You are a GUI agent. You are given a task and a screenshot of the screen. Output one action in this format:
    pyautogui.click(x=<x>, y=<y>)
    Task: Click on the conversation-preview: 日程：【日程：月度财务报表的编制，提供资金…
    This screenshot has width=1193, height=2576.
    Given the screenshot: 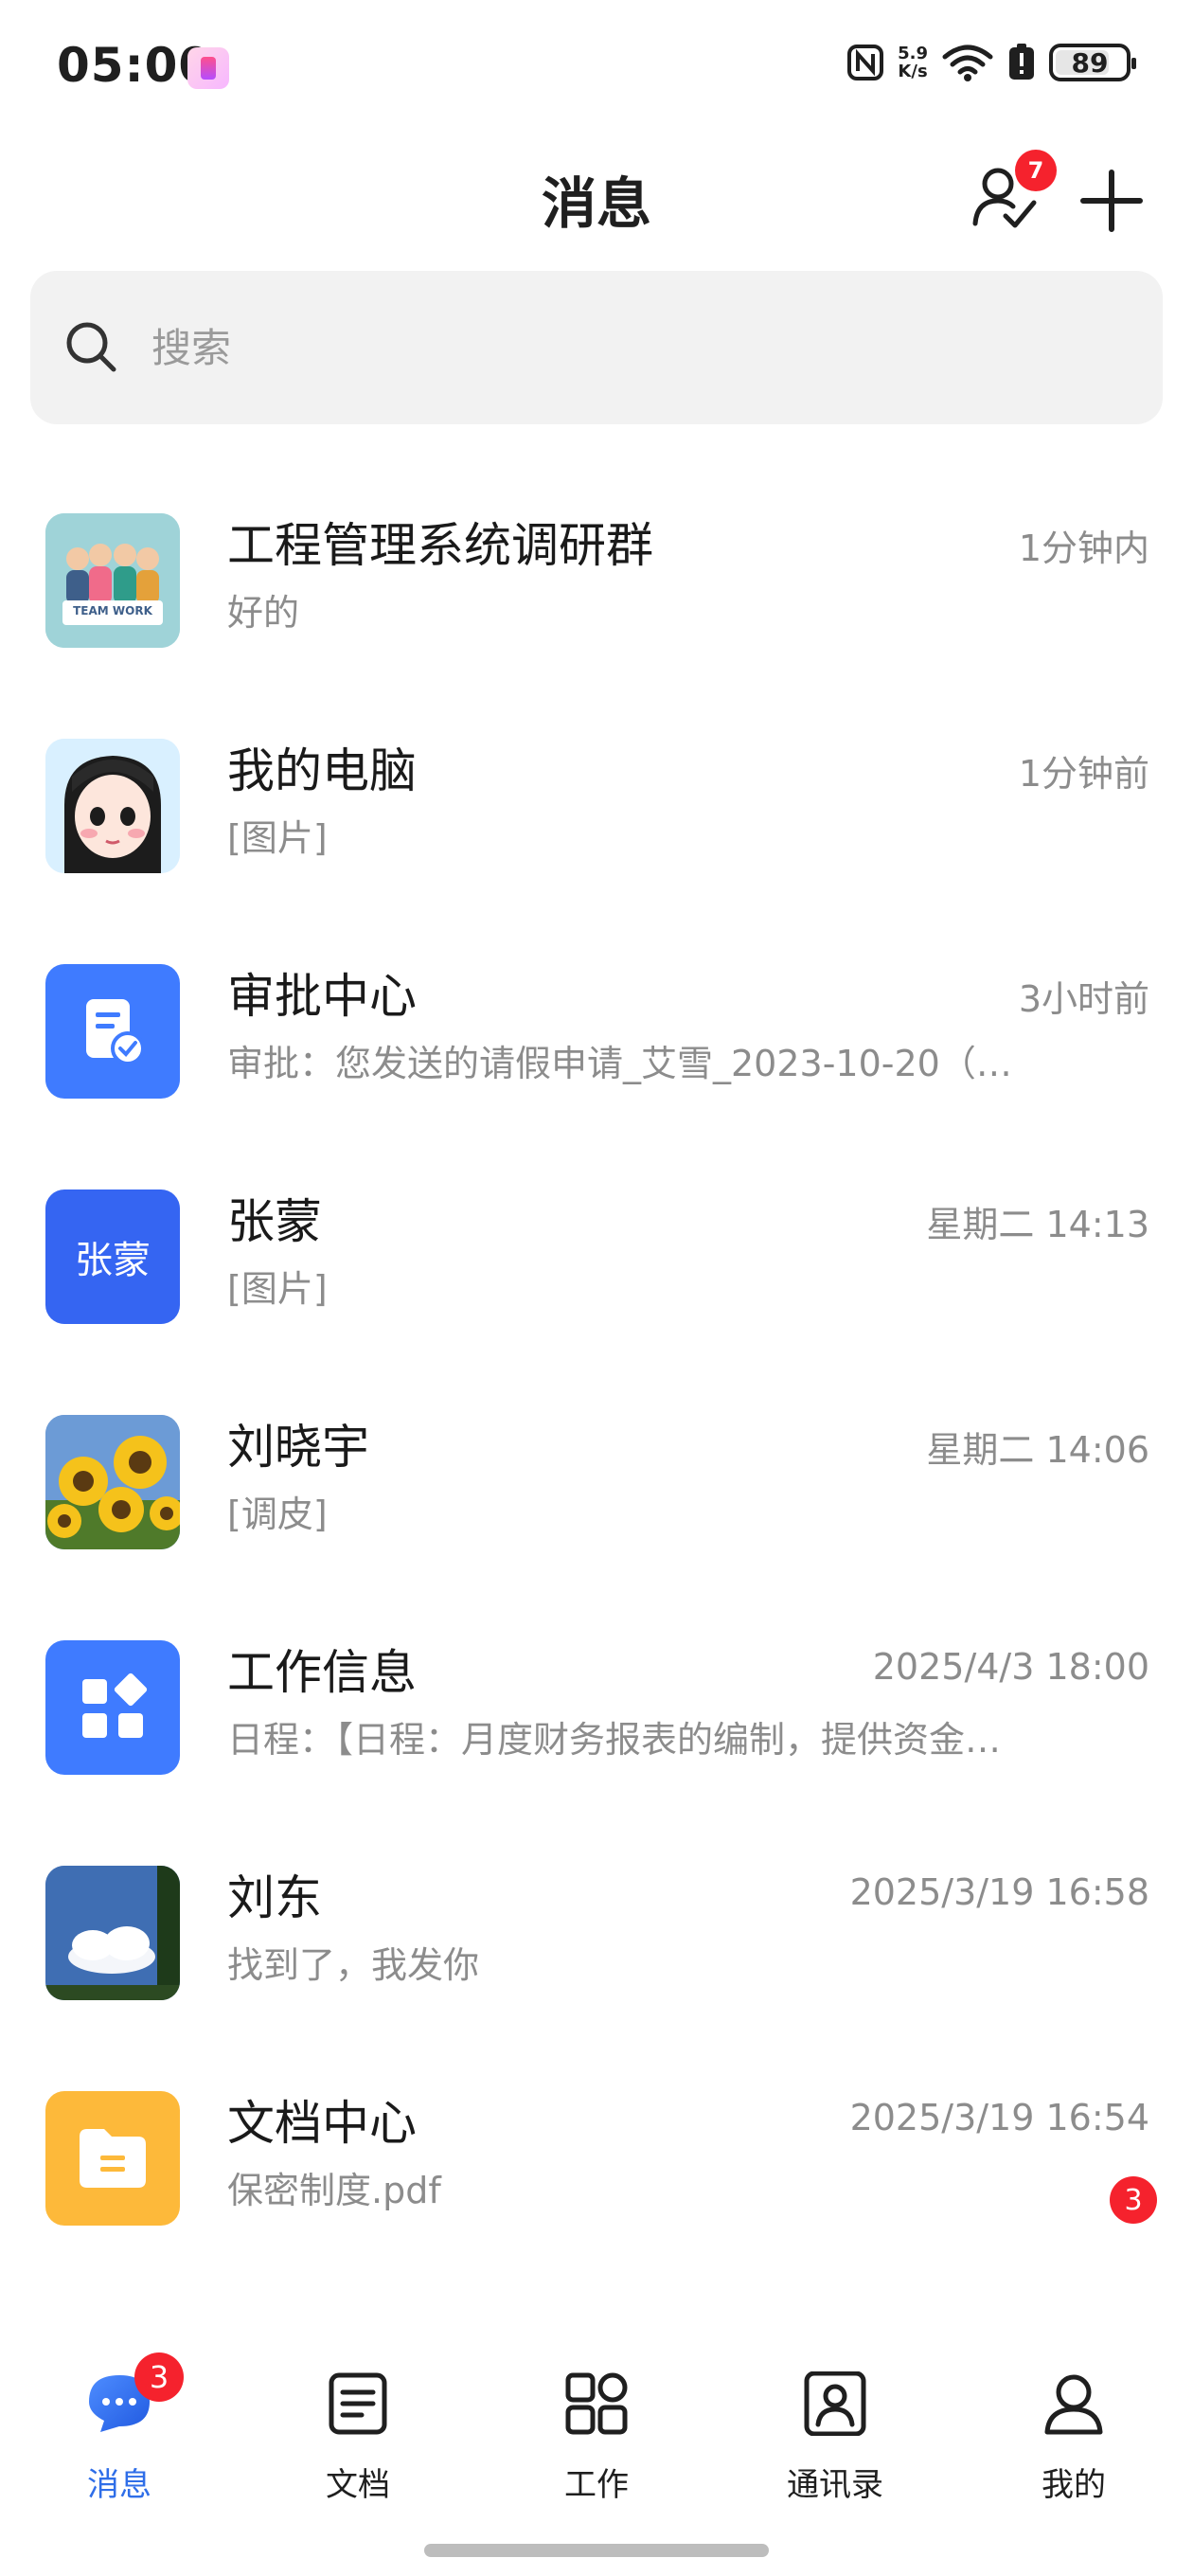 What is the action you would take?
    pyautogui.click(x=614, y=1740)
    